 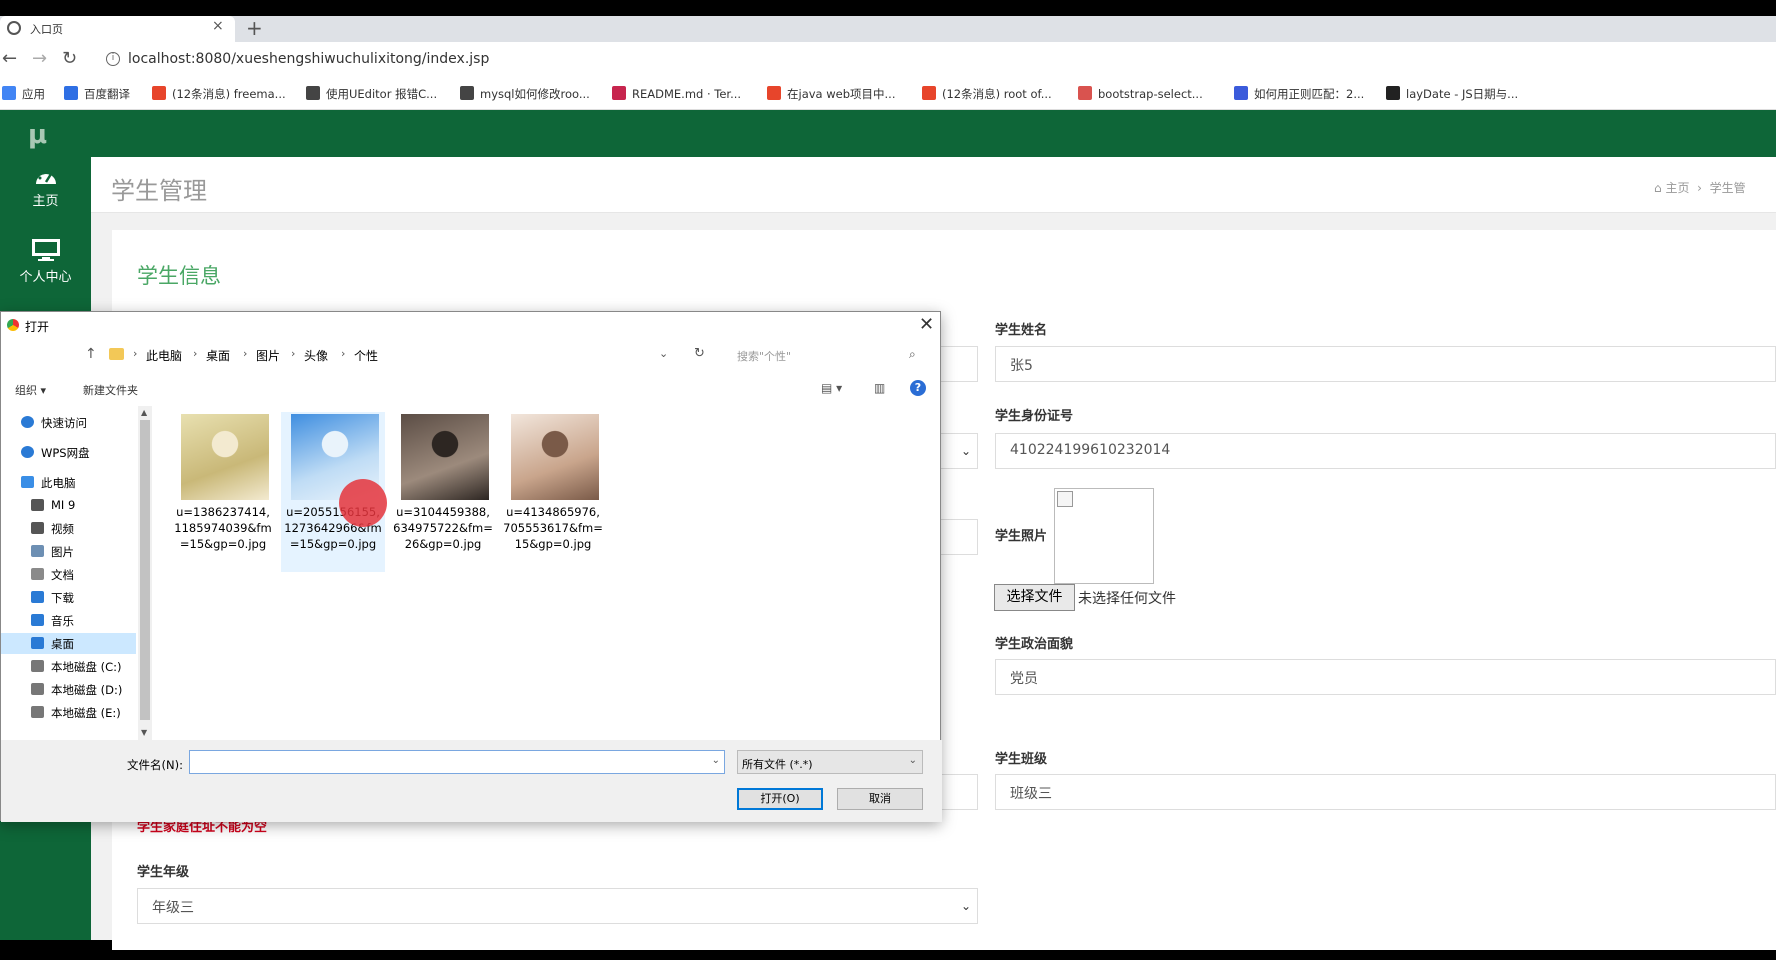 What do you see at coordinates (68, 597) in the screenshot?
I see `nav-item: 下载` at bounding box center [68, 597].